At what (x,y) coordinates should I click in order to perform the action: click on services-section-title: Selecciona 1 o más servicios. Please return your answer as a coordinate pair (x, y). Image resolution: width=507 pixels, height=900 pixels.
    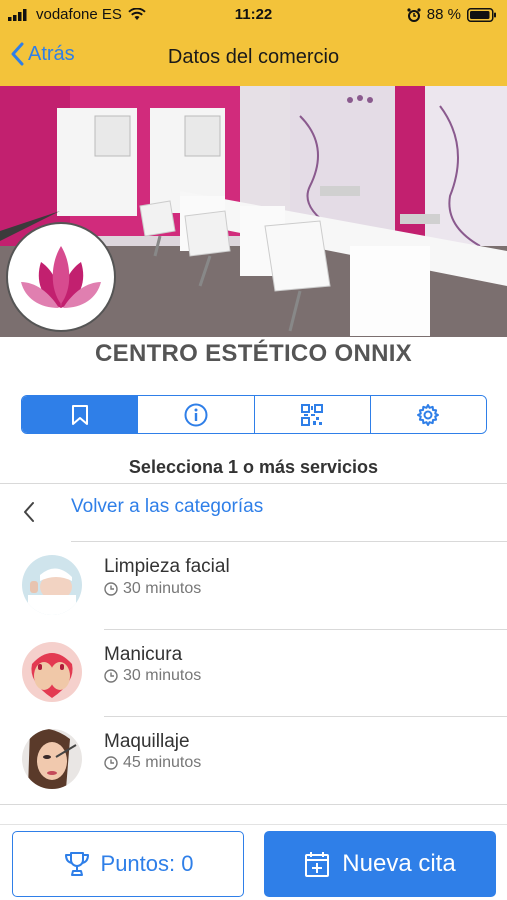
    Looking at the image, I should click on (253, 467).